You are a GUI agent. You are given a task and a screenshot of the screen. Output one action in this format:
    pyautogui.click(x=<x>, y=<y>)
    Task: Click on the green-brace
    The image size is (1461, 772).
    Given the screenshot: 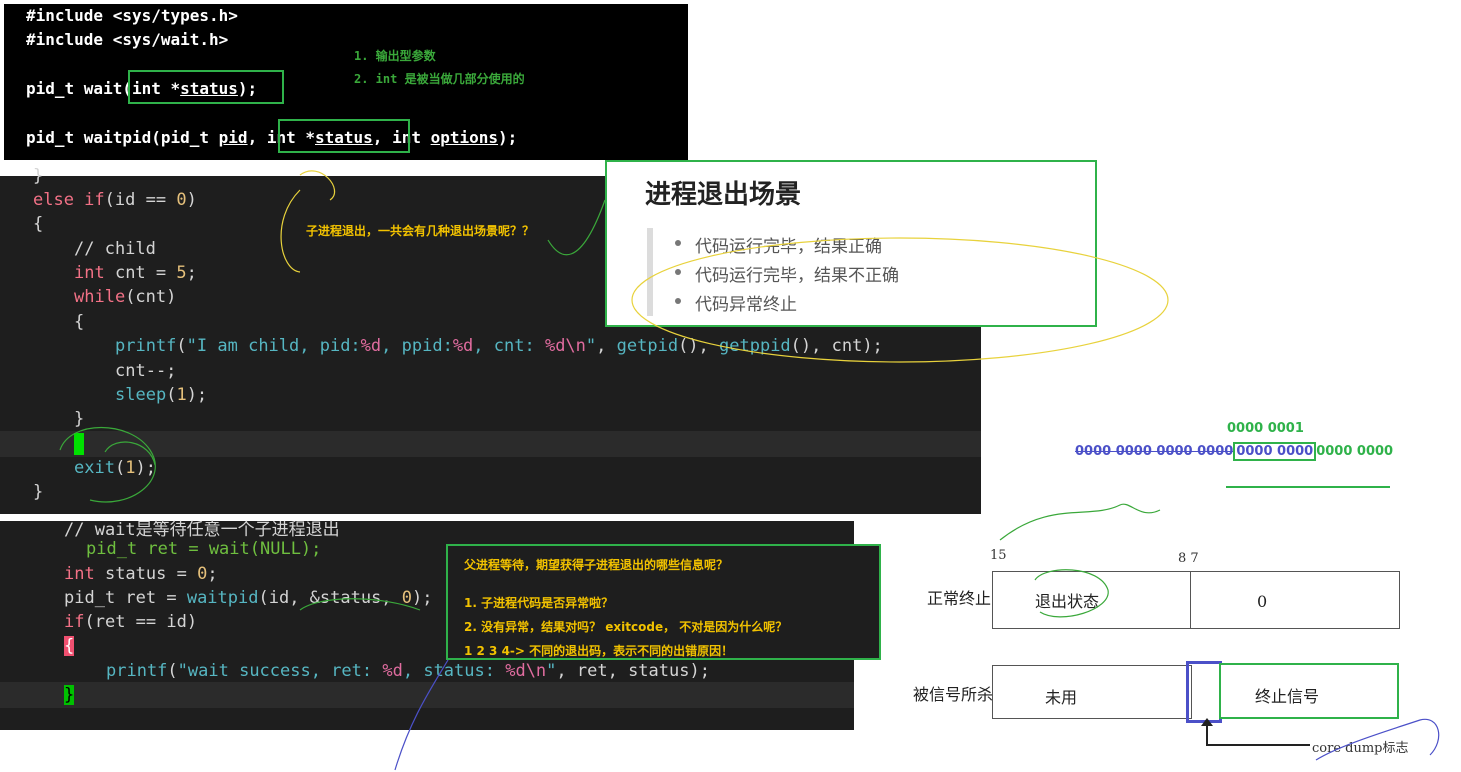 What is the action you would take?
    pyautogui.click(x=1080, y=522)
    